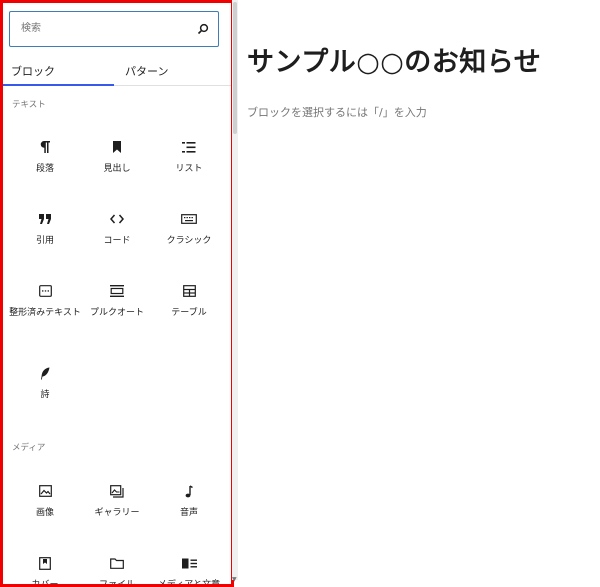 Image resolution: width=600 pixels, height=587 pixels. What do you see at coordinates (117, 71) in the screenshot?
I see `inserter-tabs: ブロック パターン` at bounding box center [117, 71].